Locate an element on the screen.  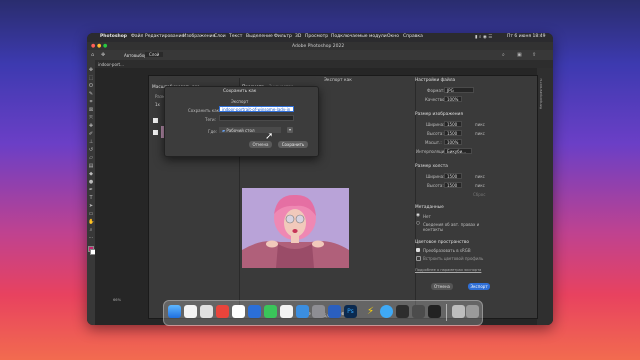
photos-icon is located at coordinates (238, 311).